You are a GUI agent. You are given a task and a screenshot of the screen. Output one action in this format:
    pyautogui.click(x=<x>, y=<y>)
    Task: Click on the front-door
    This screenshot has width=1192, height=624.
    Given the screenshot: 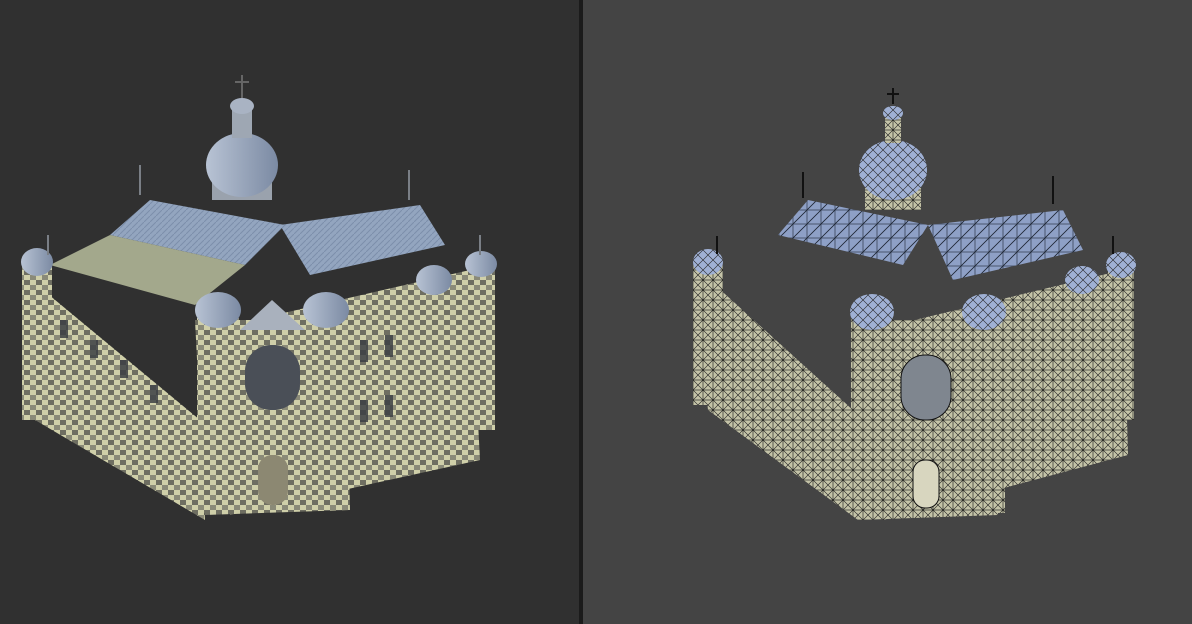 What is the action you would take?
    pyautogui.click(x=273, y=480)
    